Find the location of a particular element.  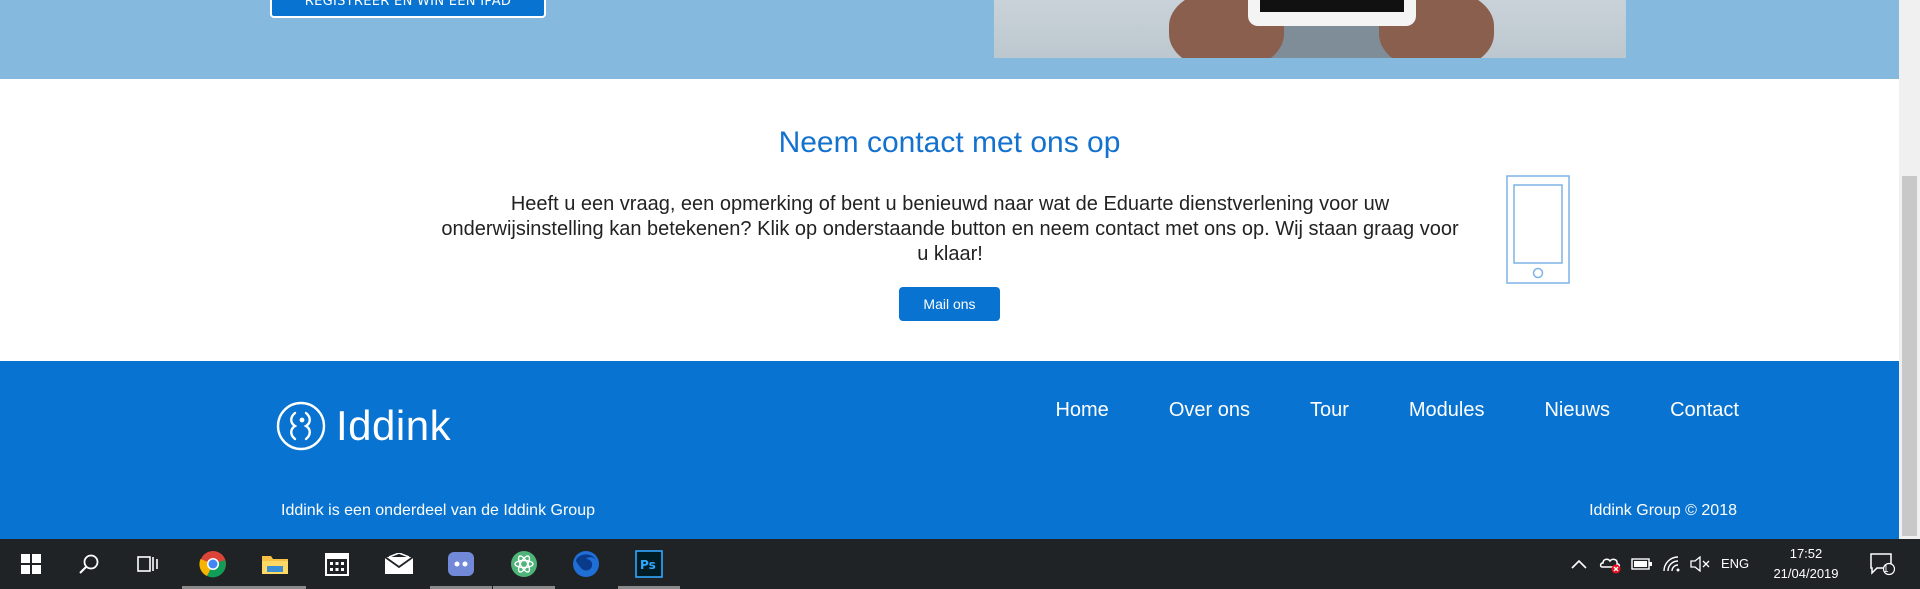

start-icon is located at coordinates (31, 564).